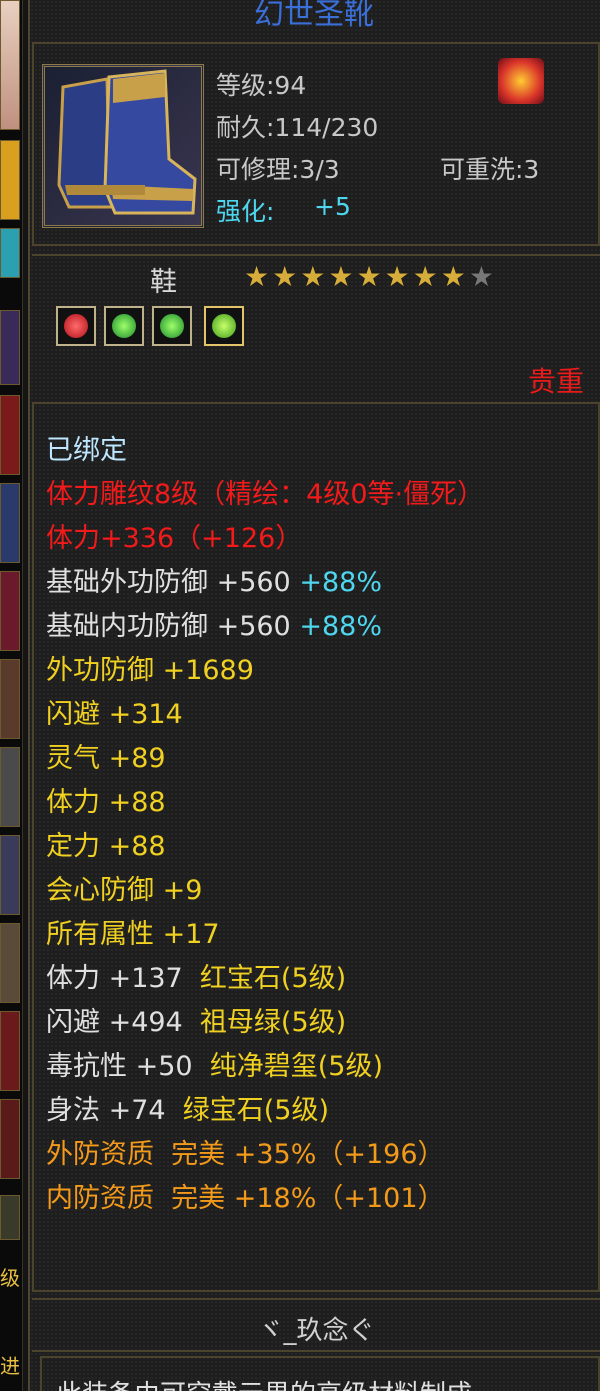  What do you see at coordinates (106, 1110) in the screenshot?
I see `gem4-stat: 身法 +74` at bounding box center [106, 1110].